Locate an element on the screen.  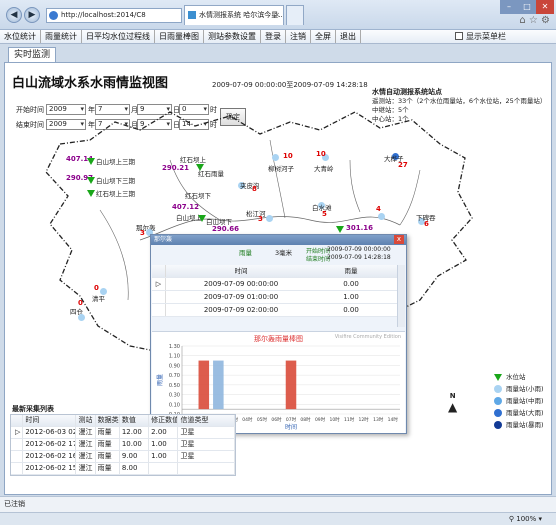
station-label: 红石坝下 is located at coordinates (198, 196).